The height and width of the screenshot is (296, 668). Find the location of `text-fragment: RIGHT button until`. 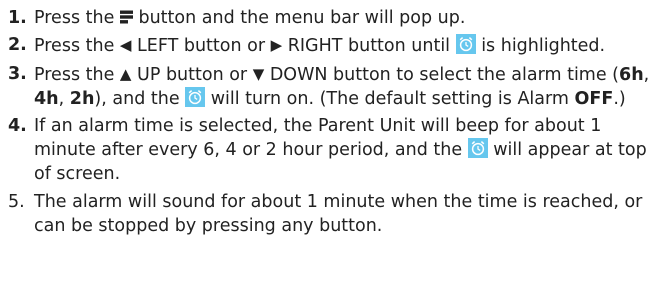

text-fragment: RIGHT button until is located at coordinates (369, 46).